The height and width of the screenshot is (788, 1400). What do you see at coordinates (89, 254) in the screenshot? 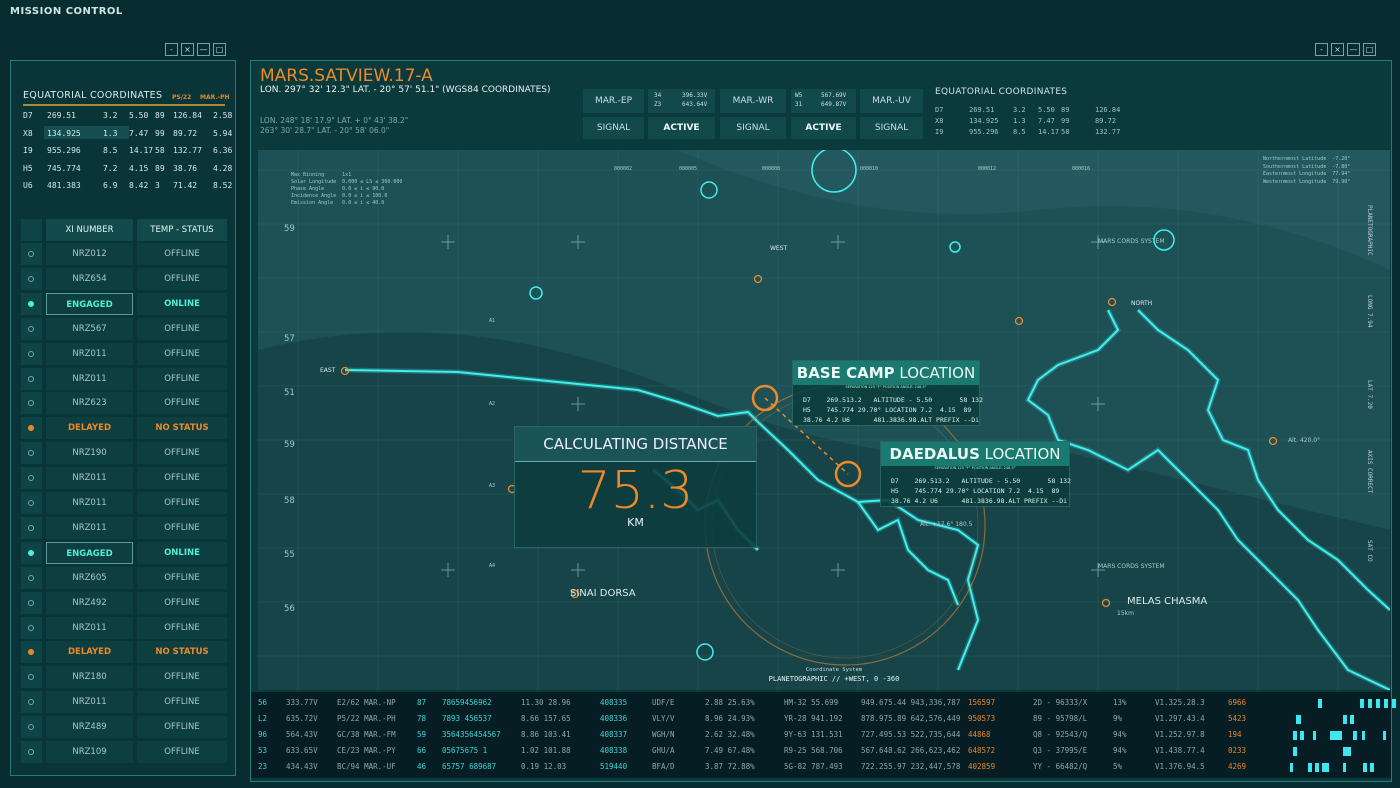
I see `xi-number: NRZ012` at bounding box center [89, 254].